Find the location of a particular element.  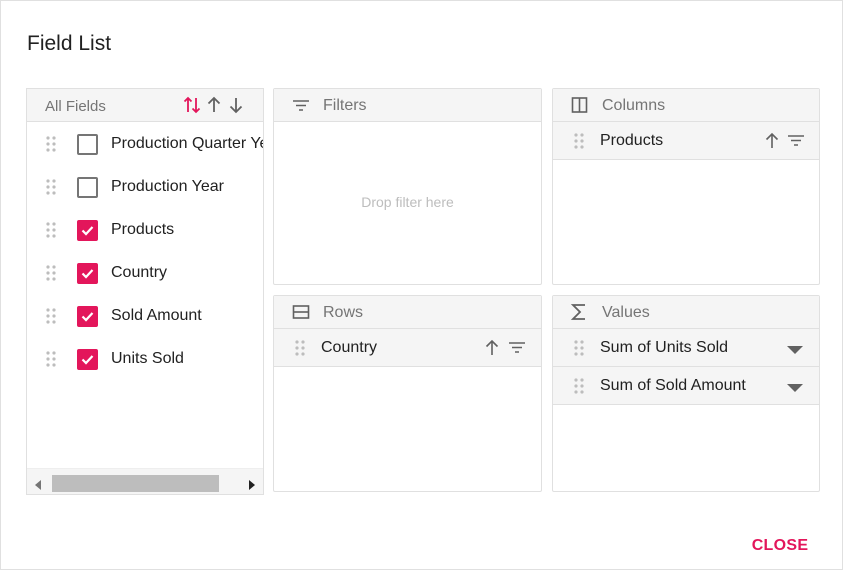

sort-descending-icon is located at coordinates (236, 105).